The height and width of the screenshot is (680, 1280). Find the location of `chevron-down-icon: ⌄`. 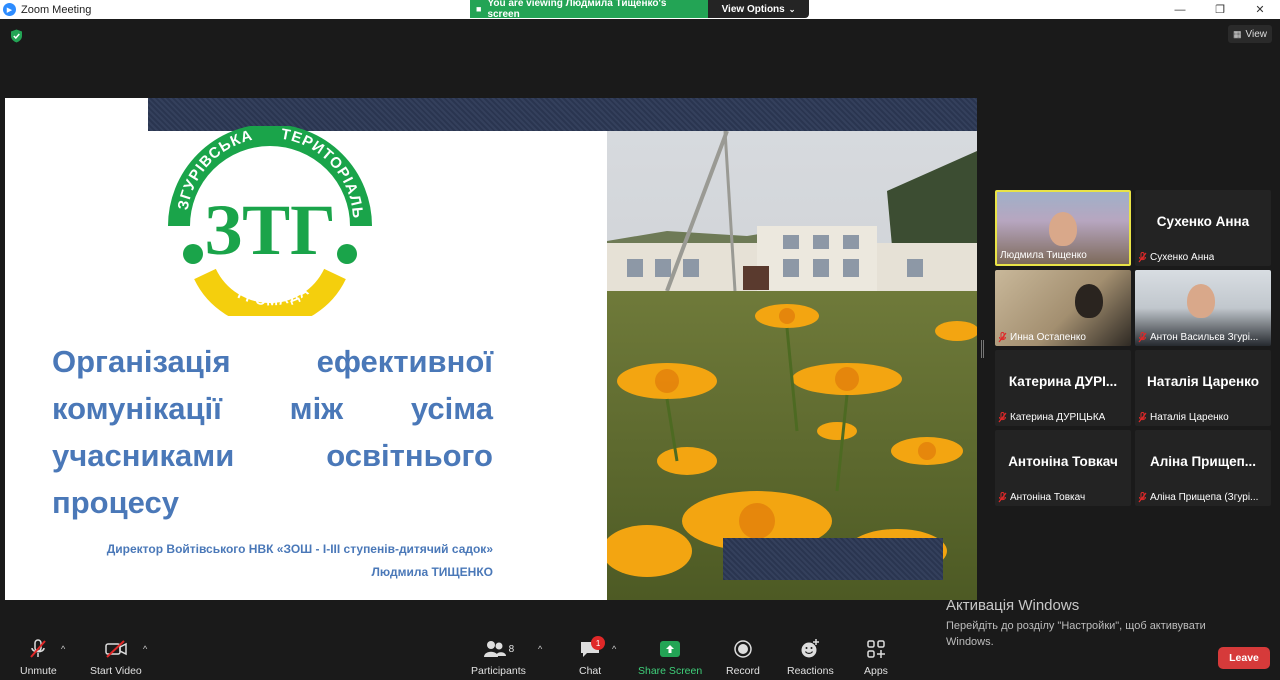

chevron-down-icon: ⌄ is located at coordinates (792, 9).